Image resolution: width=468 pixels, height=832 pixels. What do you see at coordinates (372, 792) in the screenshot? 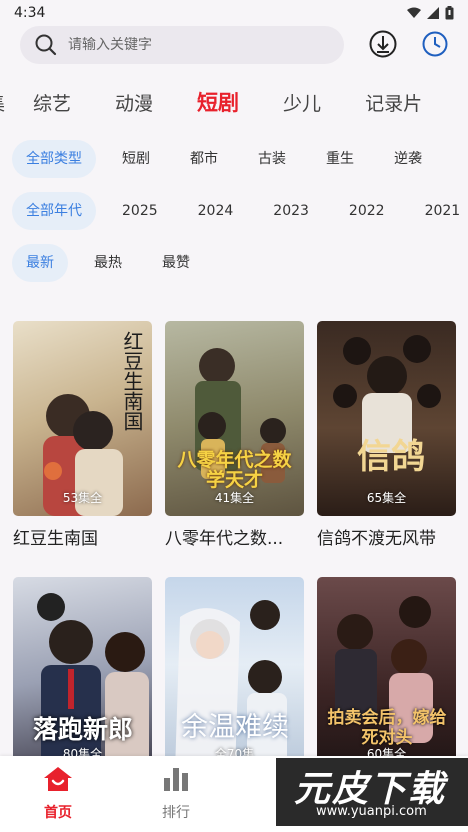
I see `site-watermark: 元皮下载 www.yuanpi.com` at bounding box center [372, 792].